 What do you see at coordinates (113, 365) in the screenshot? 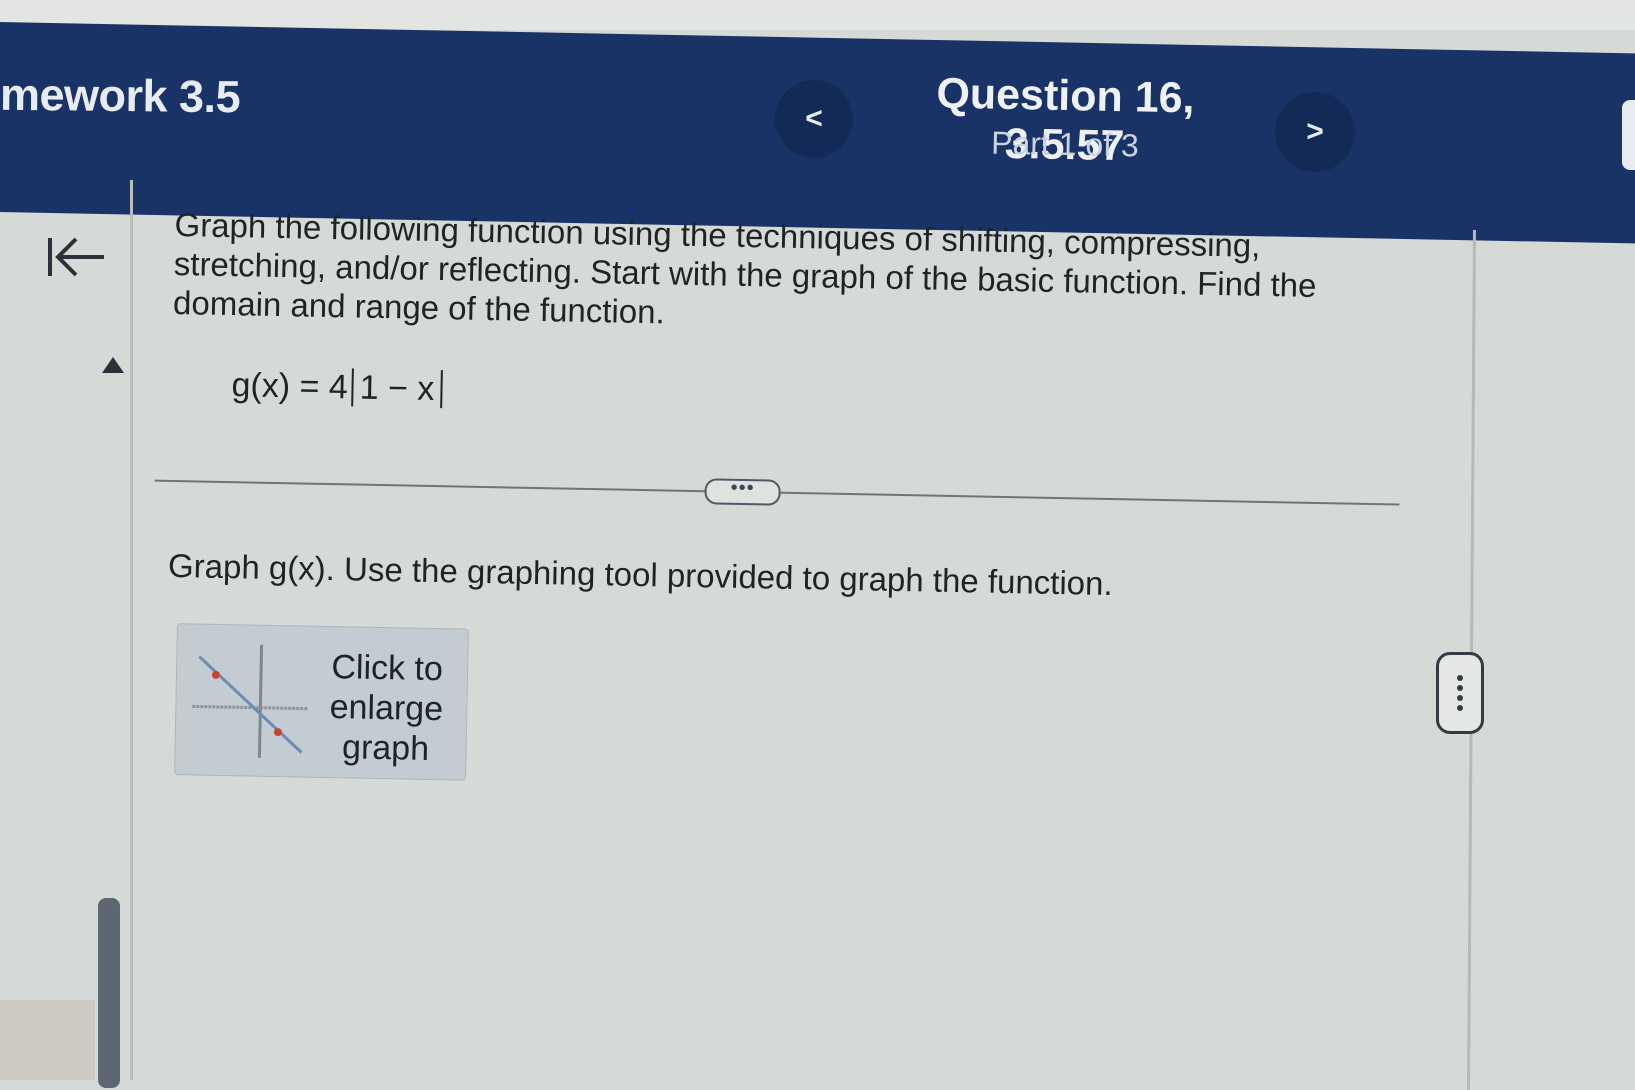
I see `up-arrow-icon` at bounding box center [113, 365].